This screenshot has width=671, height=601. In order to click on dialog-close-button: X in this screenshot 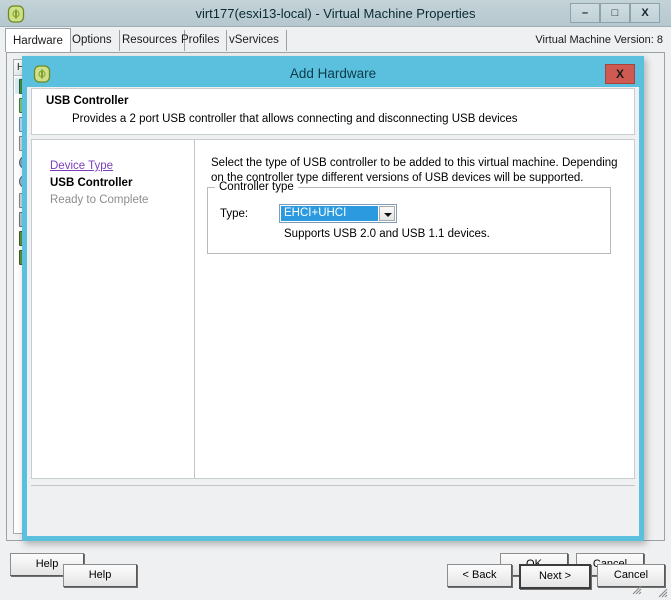, I will do `click(620, 74)`.